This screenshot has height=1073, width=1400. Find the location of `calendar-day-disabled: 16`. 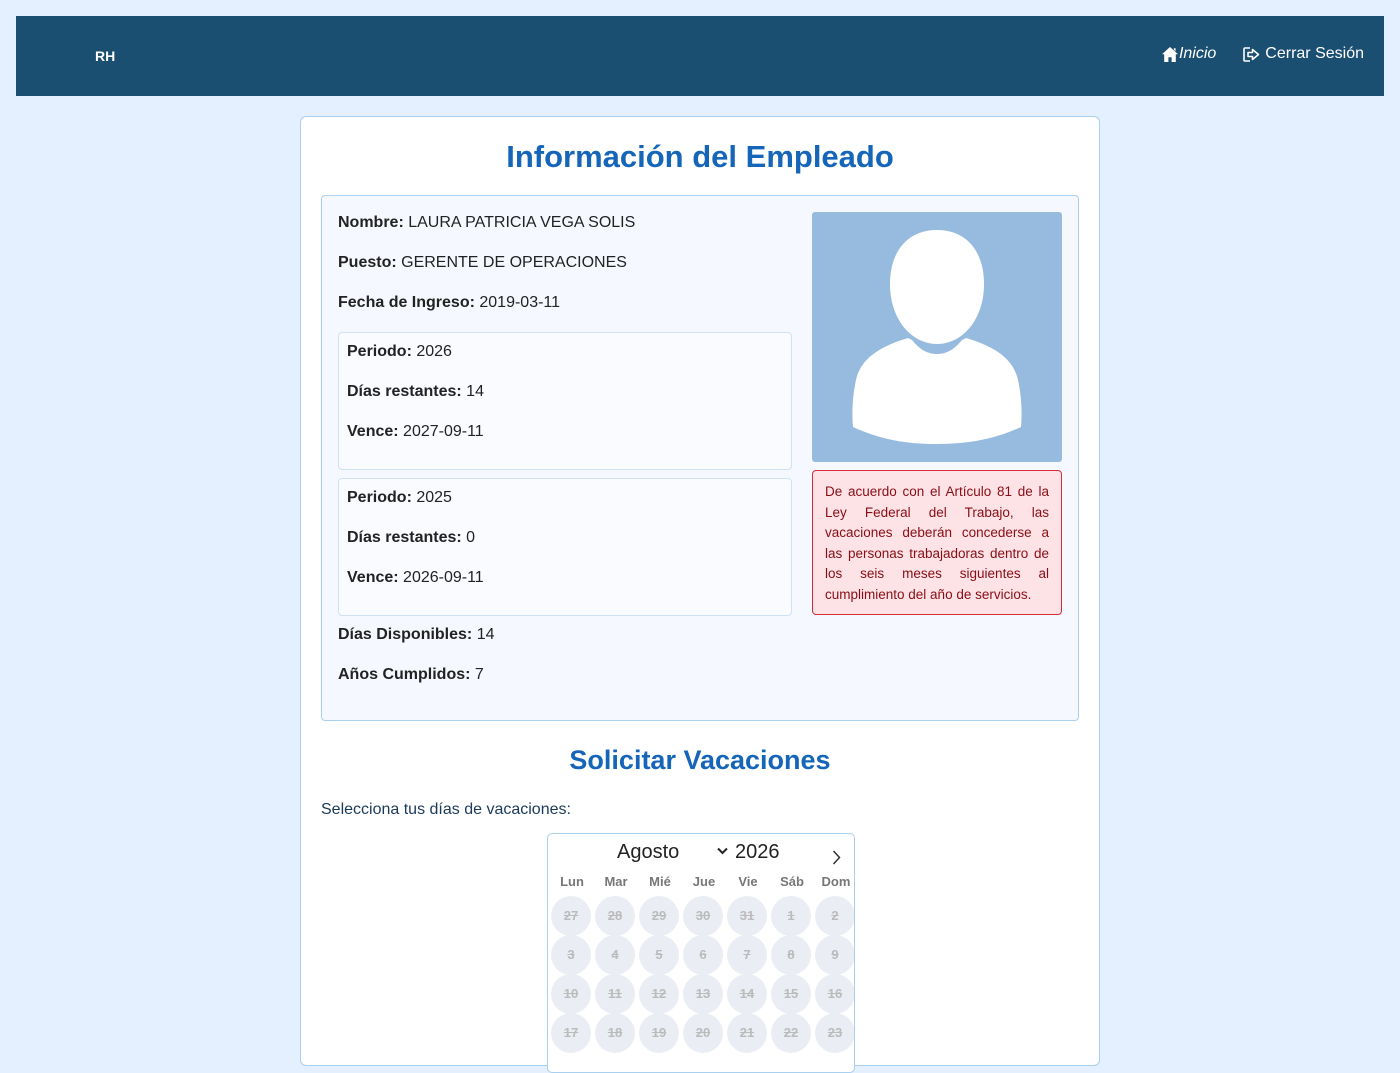

calendar-day-disabled: 16 is located at coordinates (834, 994).